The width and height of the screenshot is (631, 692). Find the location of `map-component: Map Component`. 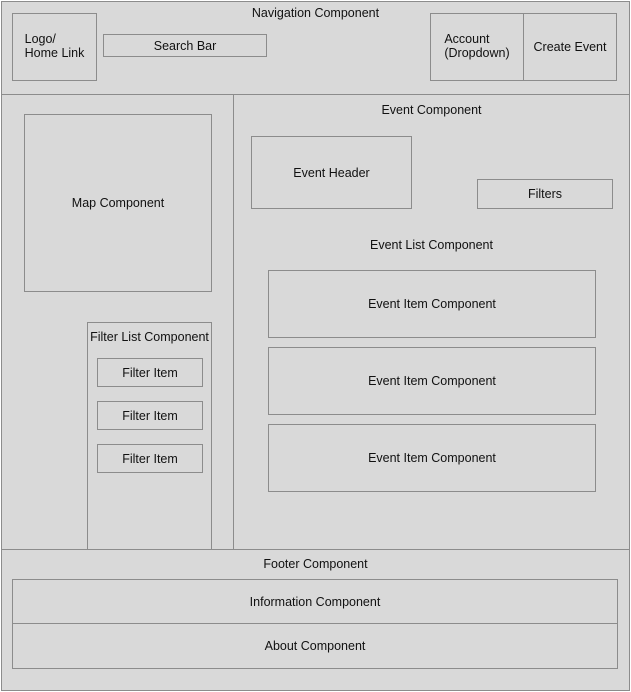

map-component: Map Component is located at coordinates (118, 203).